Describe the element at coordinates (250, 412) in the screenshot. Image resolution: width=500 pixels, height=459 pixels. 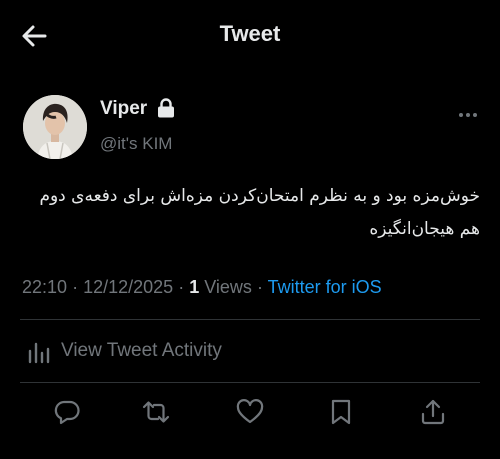
I see `like-icon` at that location.